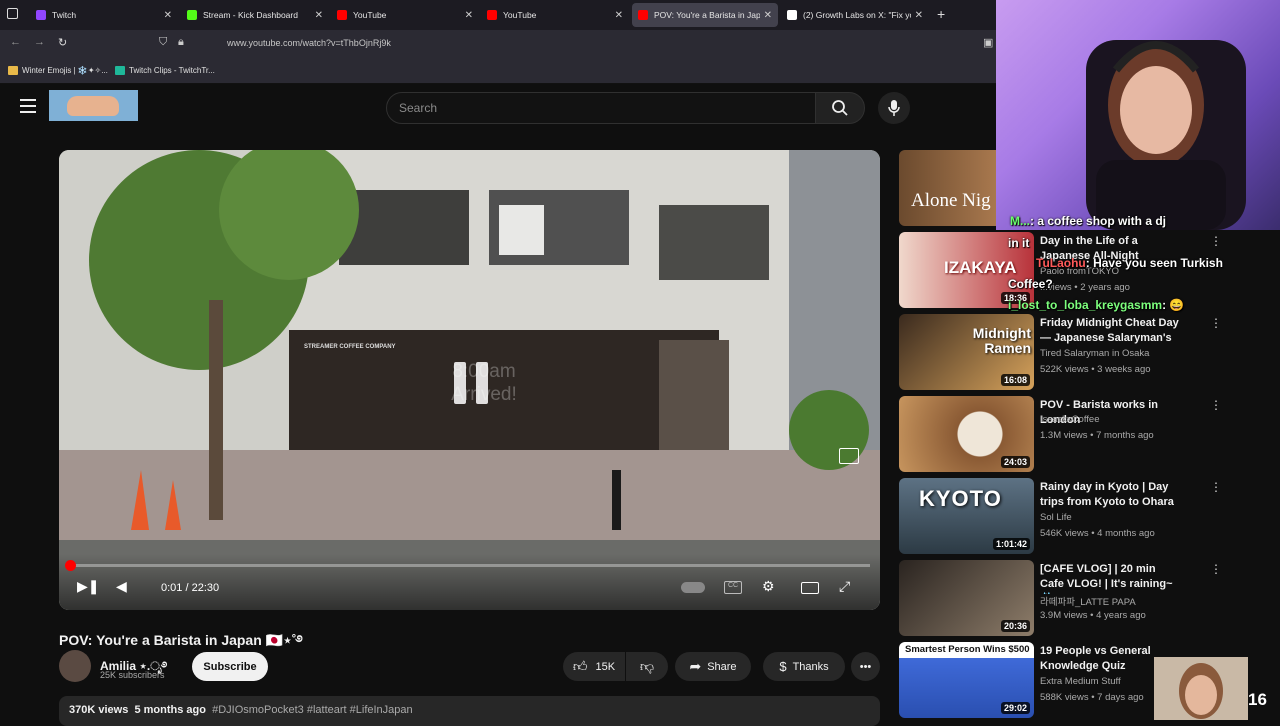 The width and height of the screenshot is (1280, 726). What do you see at coordinates (467, 565) in the screenshot?
I see `progress-bar` at bounding box center [467, 565].